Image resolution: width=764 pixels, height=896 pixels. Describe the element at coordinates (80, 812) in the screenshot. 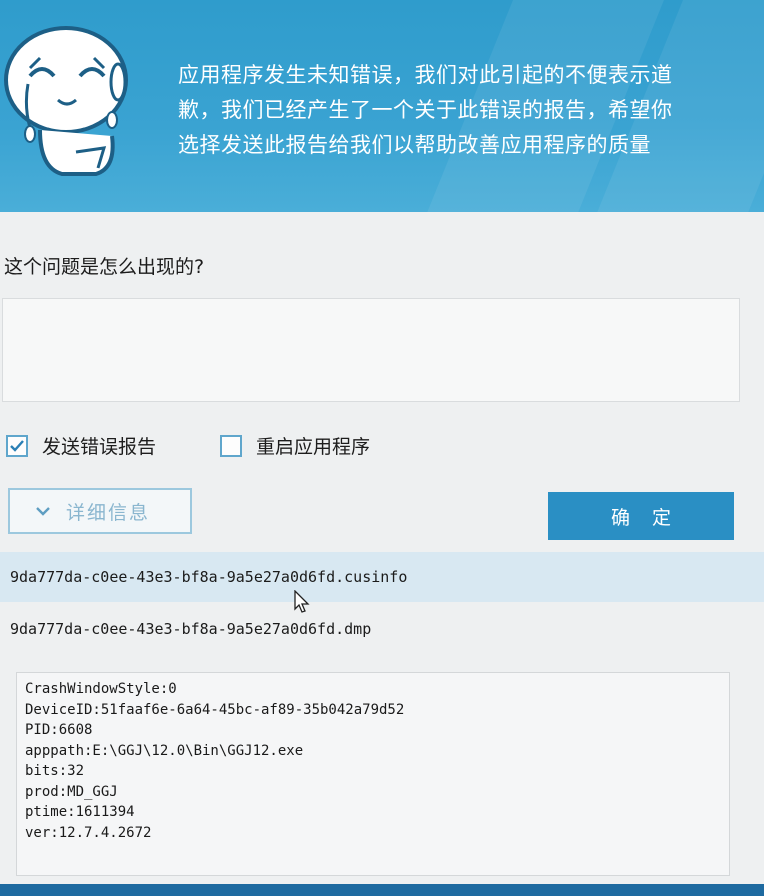

I see `info-line: ptime:1611394` at that location.